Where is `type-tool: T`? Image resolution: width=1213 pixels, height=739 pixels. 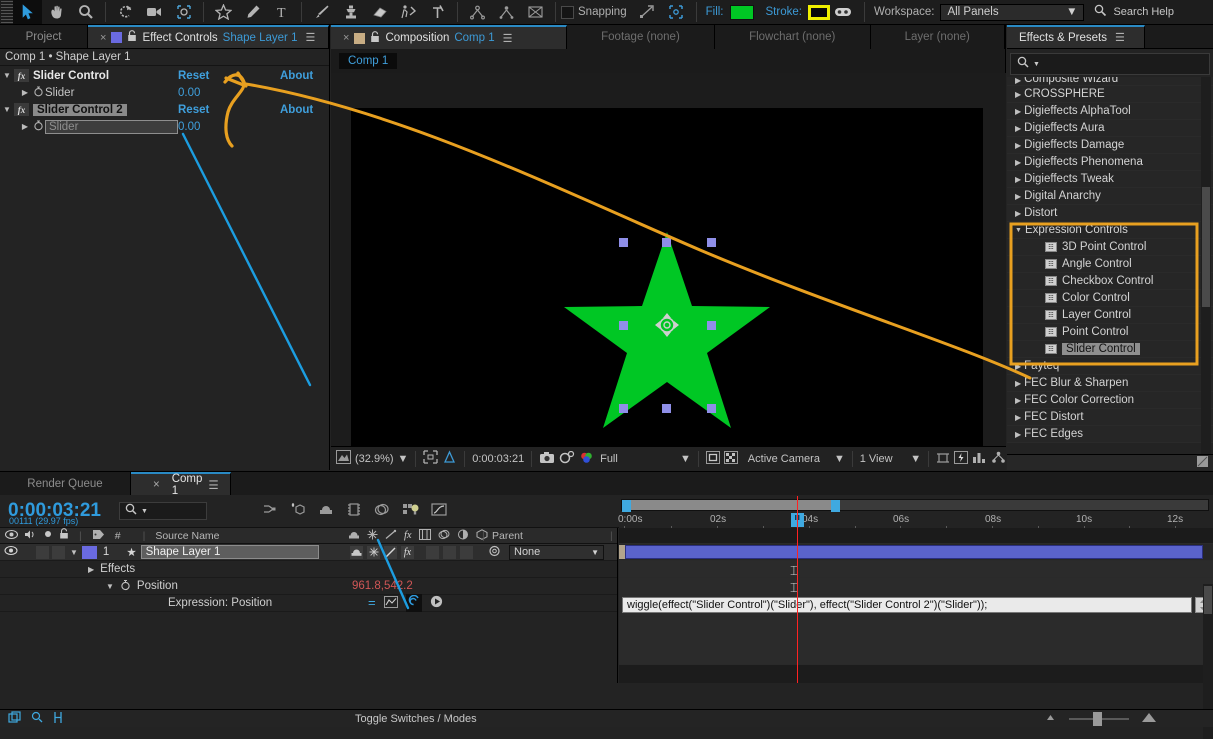
type-tool: T is located at coordinates (281, 12).